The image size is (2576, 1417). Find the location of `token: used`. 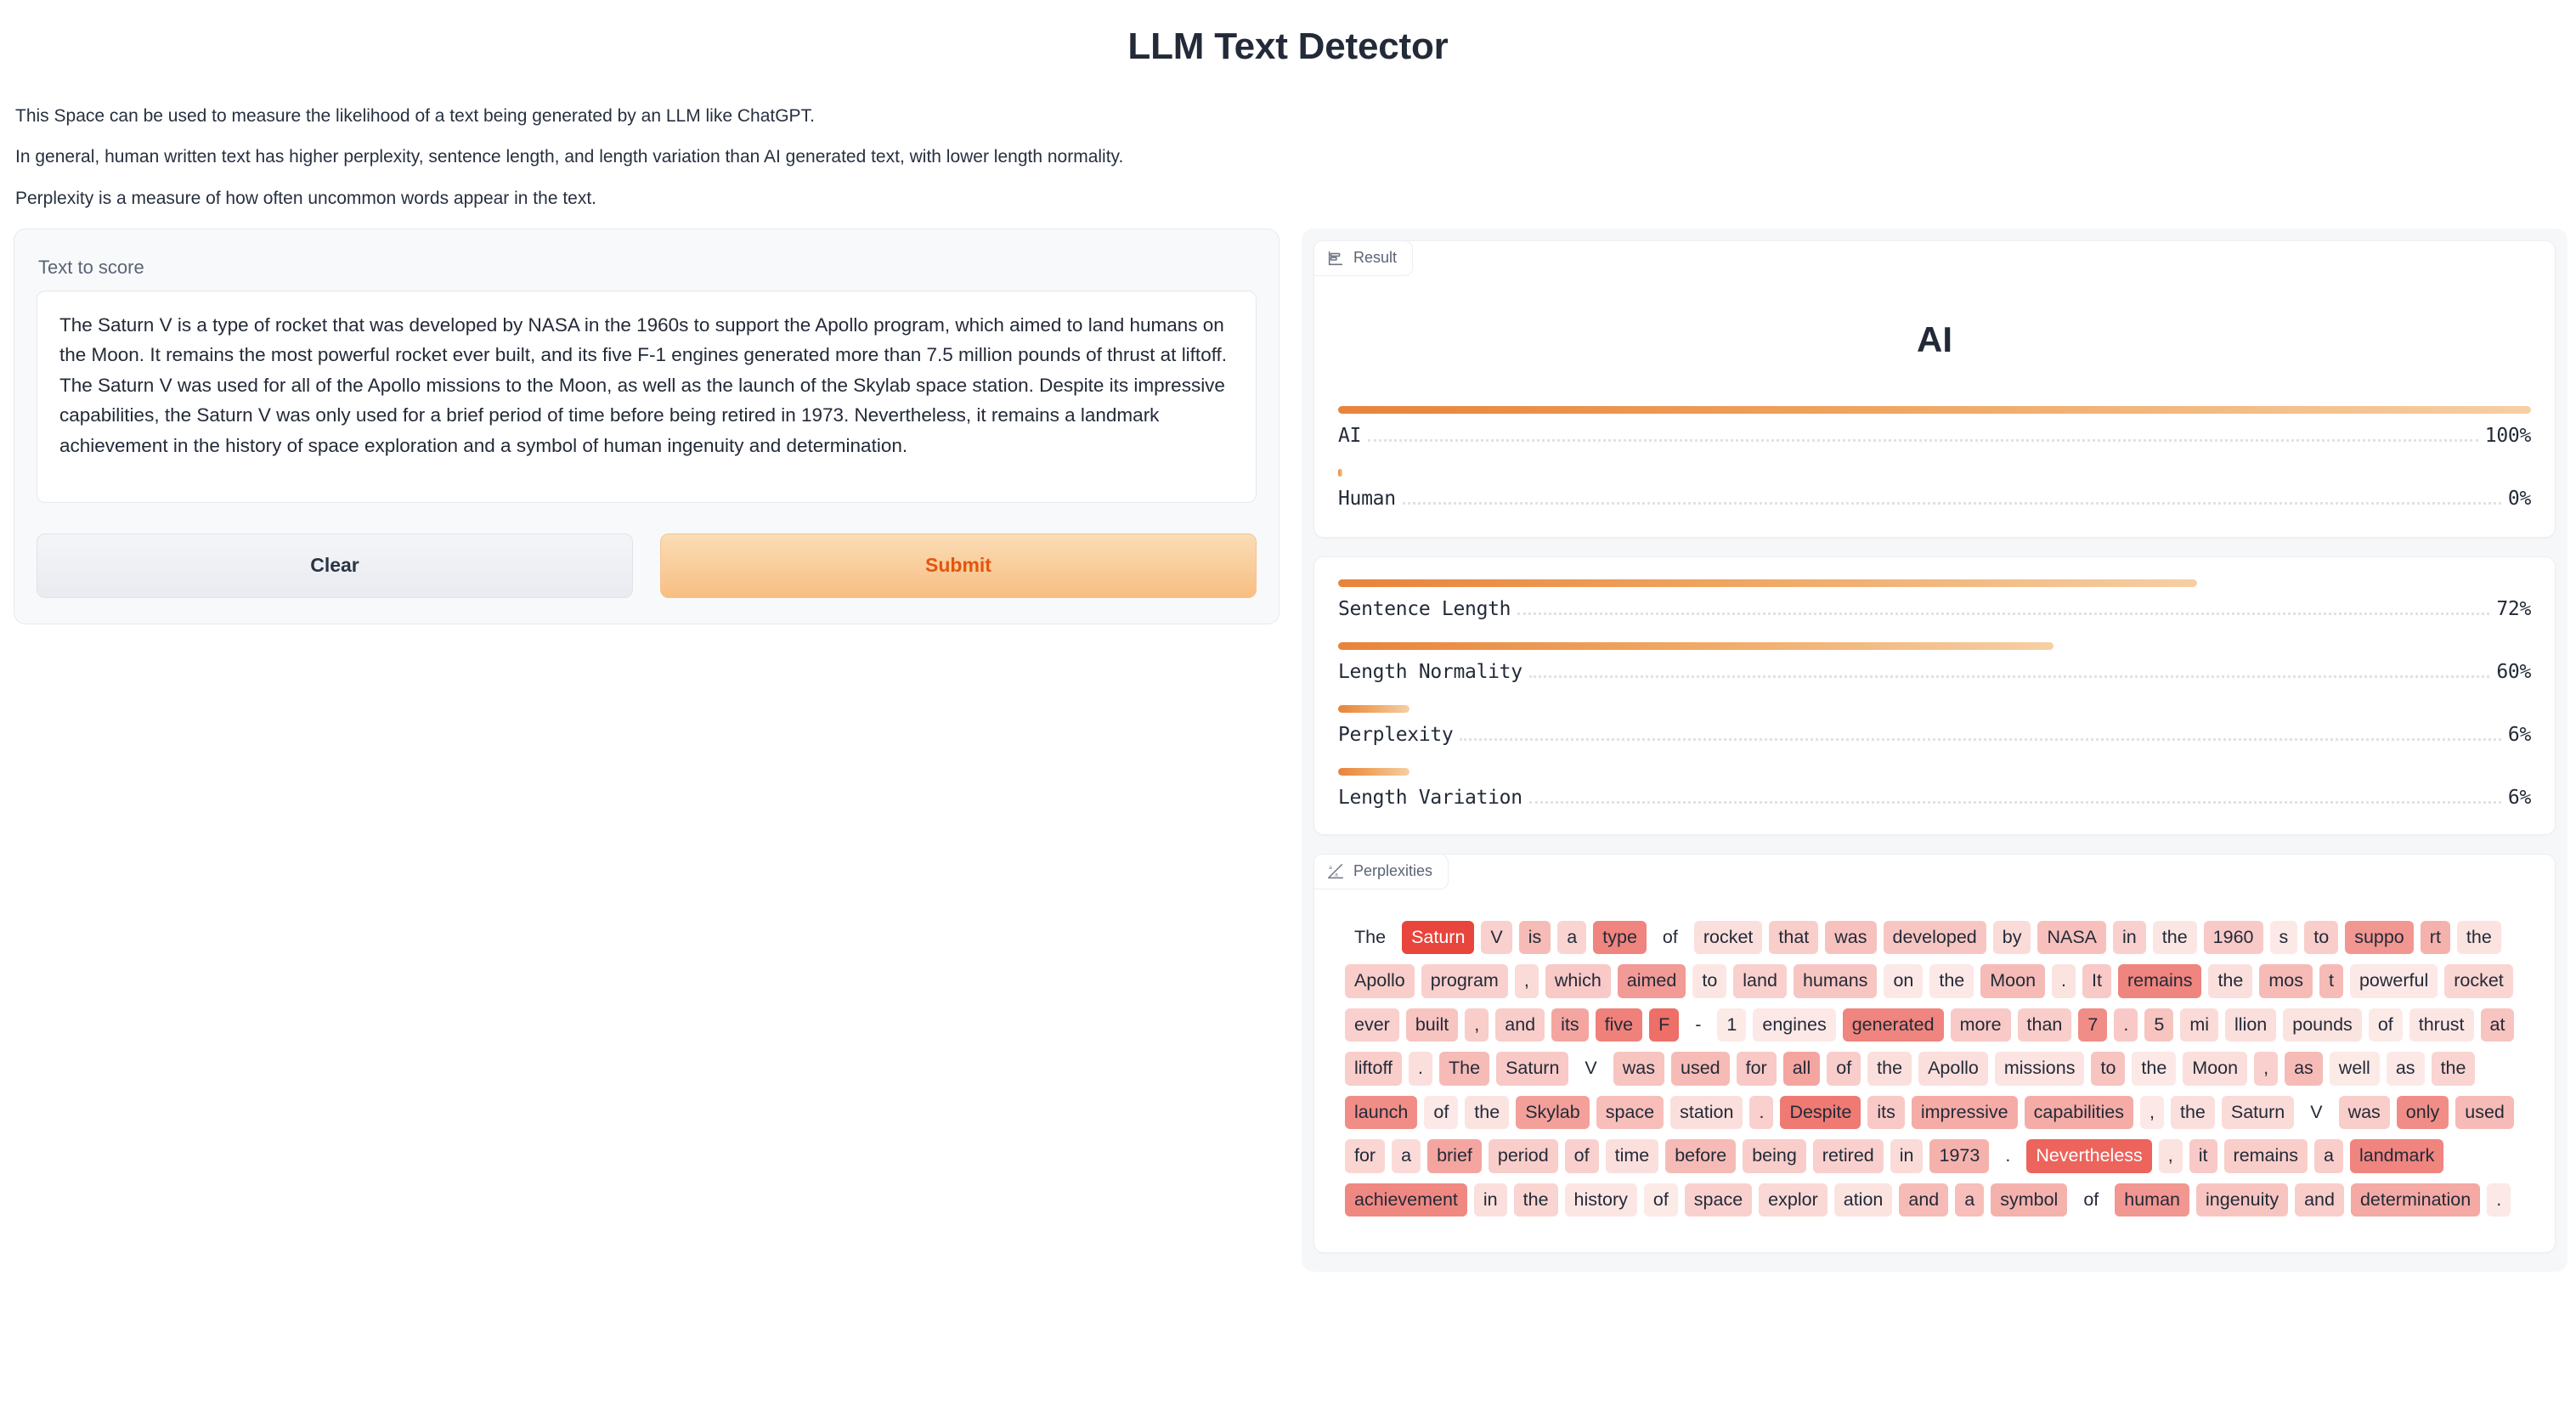

token: used is located at coordinates (1700, 1069).